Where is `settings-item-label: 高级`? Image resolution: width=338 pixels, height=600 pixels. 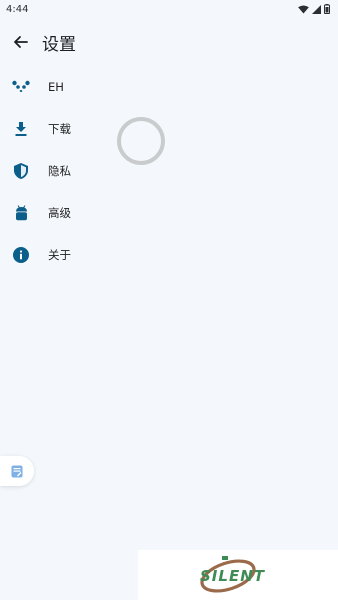
settings-item-label: 高级 is located at coordinates (59, 213).